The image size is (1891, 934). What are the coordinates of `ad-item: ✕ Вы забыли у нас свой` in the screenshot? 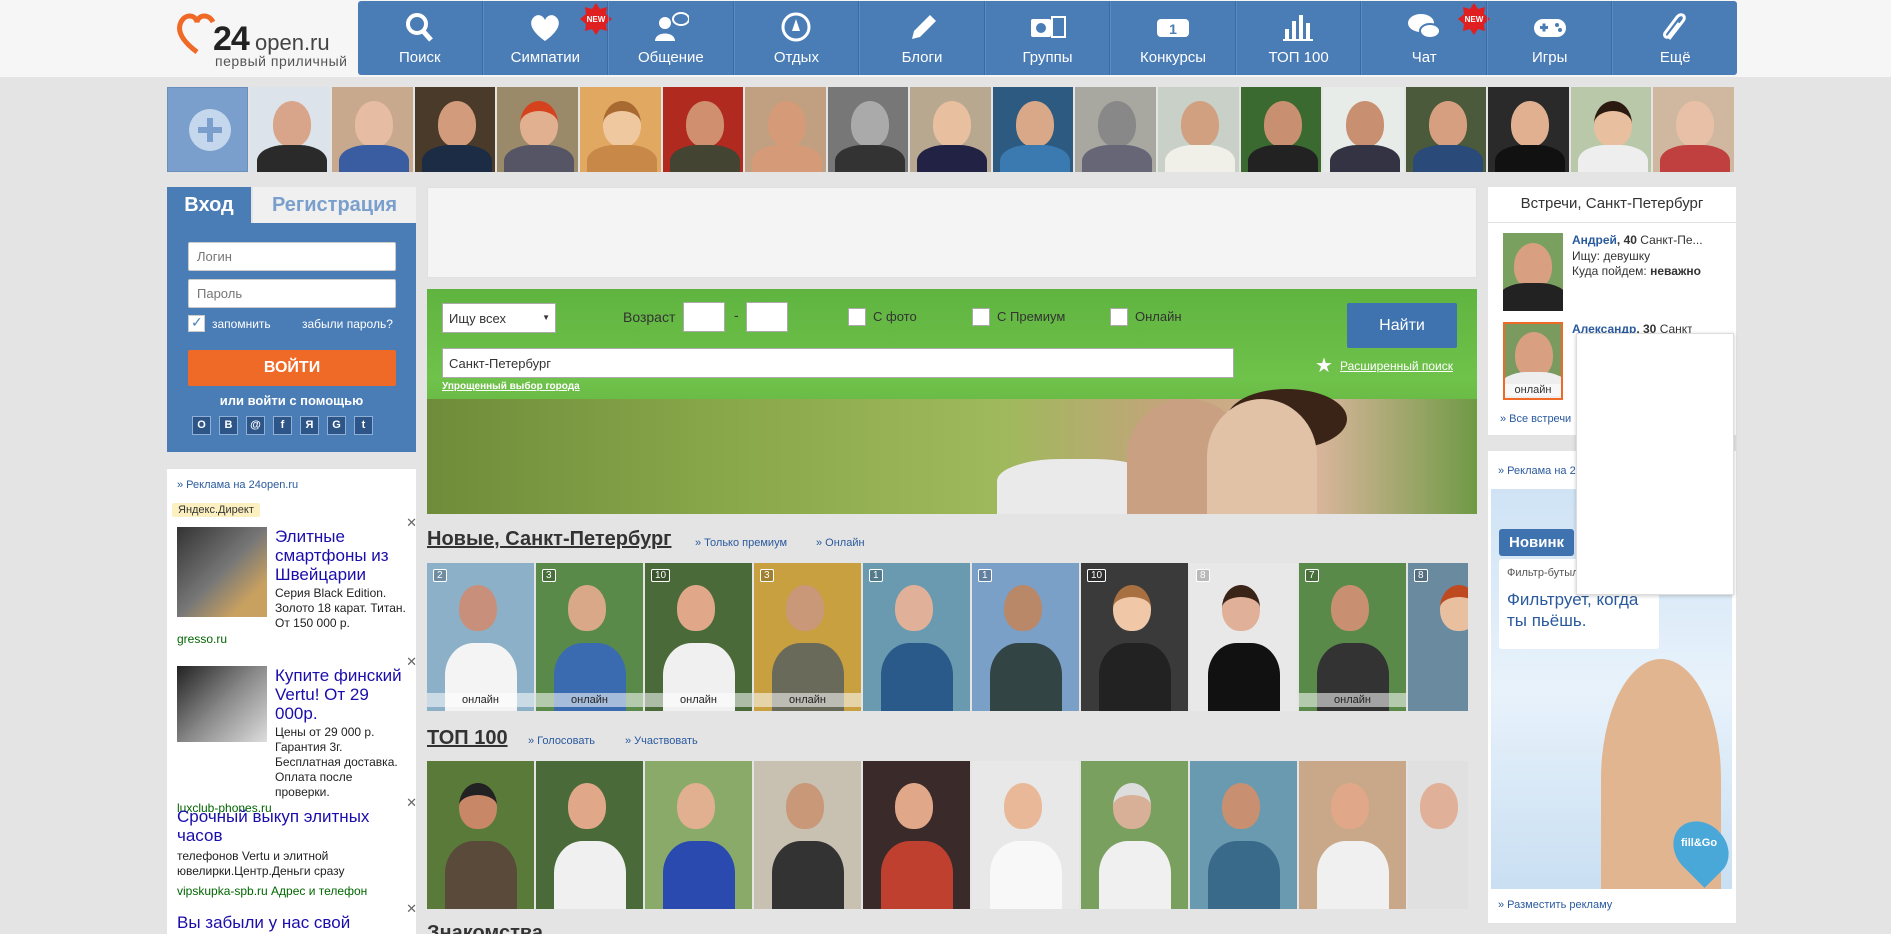 It's located at (296, 916).